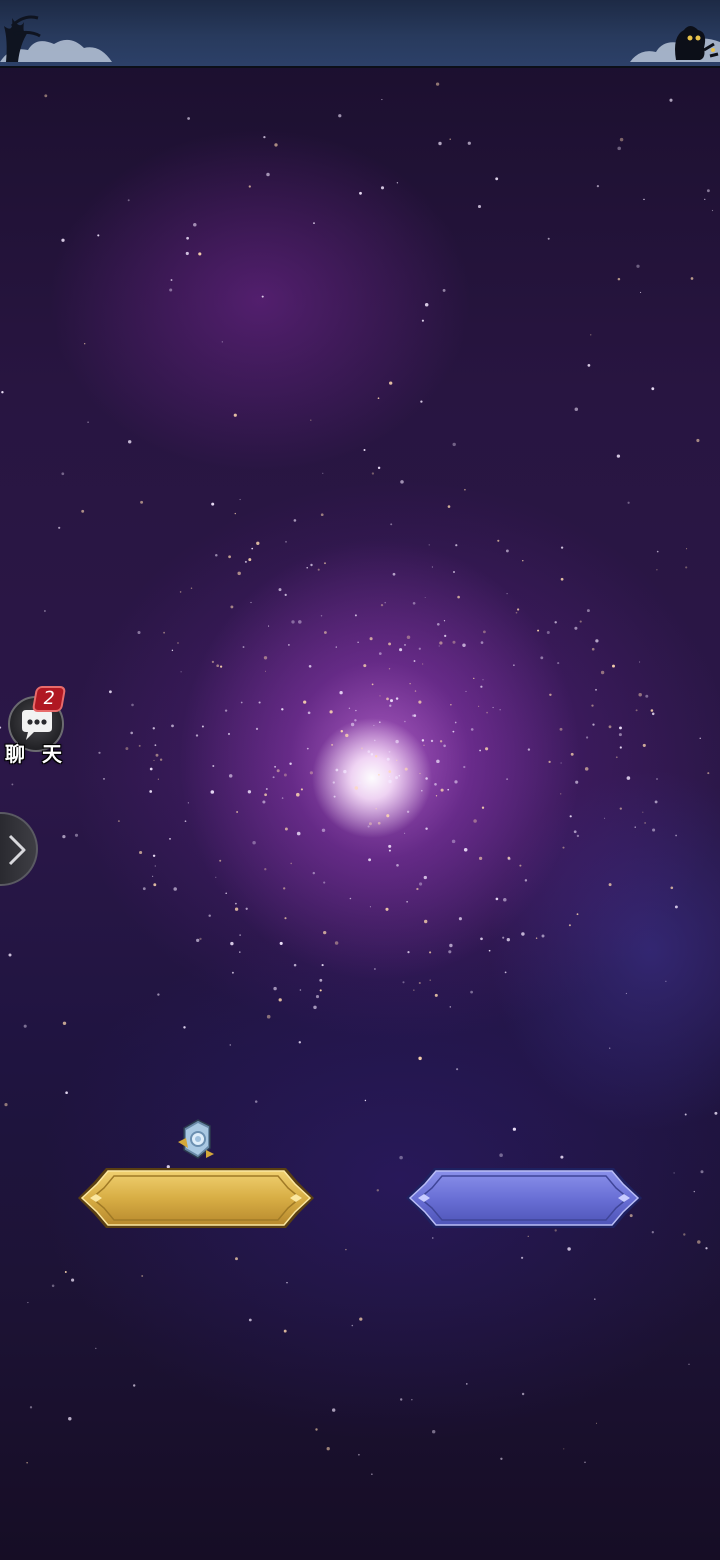 This screenshot has height=1560, width=720. I want to click on chat-label: 聊 天, so click(36, 754).